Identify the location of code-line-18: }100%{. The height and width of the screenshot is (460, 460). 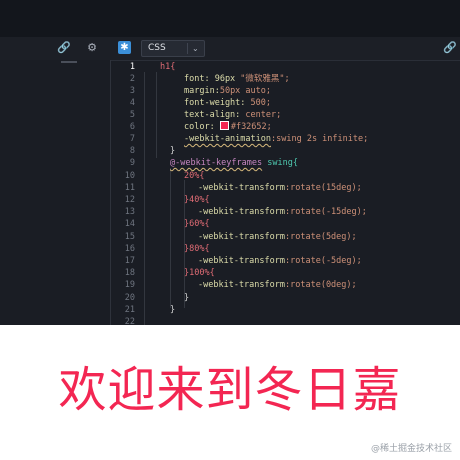
(199, 273).